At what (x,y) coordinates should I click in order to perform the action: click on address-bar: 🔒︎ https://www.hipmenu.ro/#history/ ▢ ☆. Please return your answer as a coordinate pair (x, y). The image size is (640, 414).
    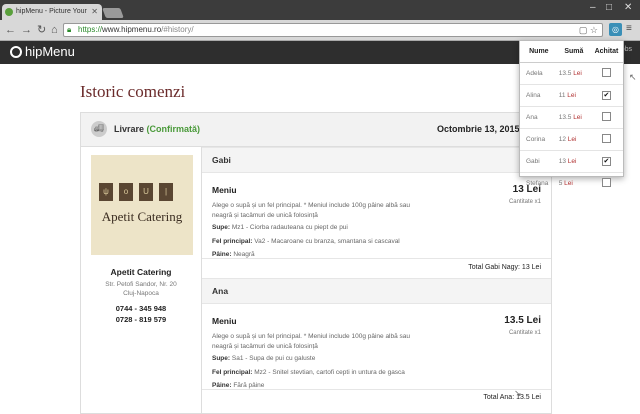
    Looking at the image, I should click on (333, 30).